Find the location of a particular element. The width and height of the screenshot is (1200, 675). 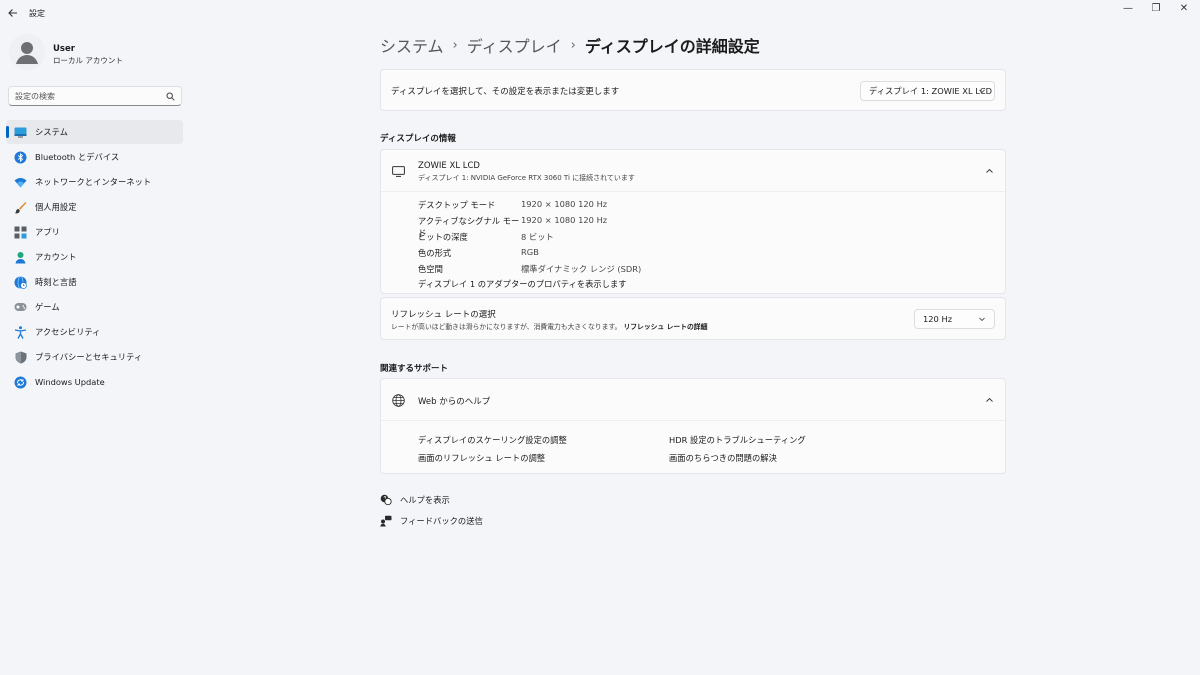

brush-icon is located at coordinates (20, 207).